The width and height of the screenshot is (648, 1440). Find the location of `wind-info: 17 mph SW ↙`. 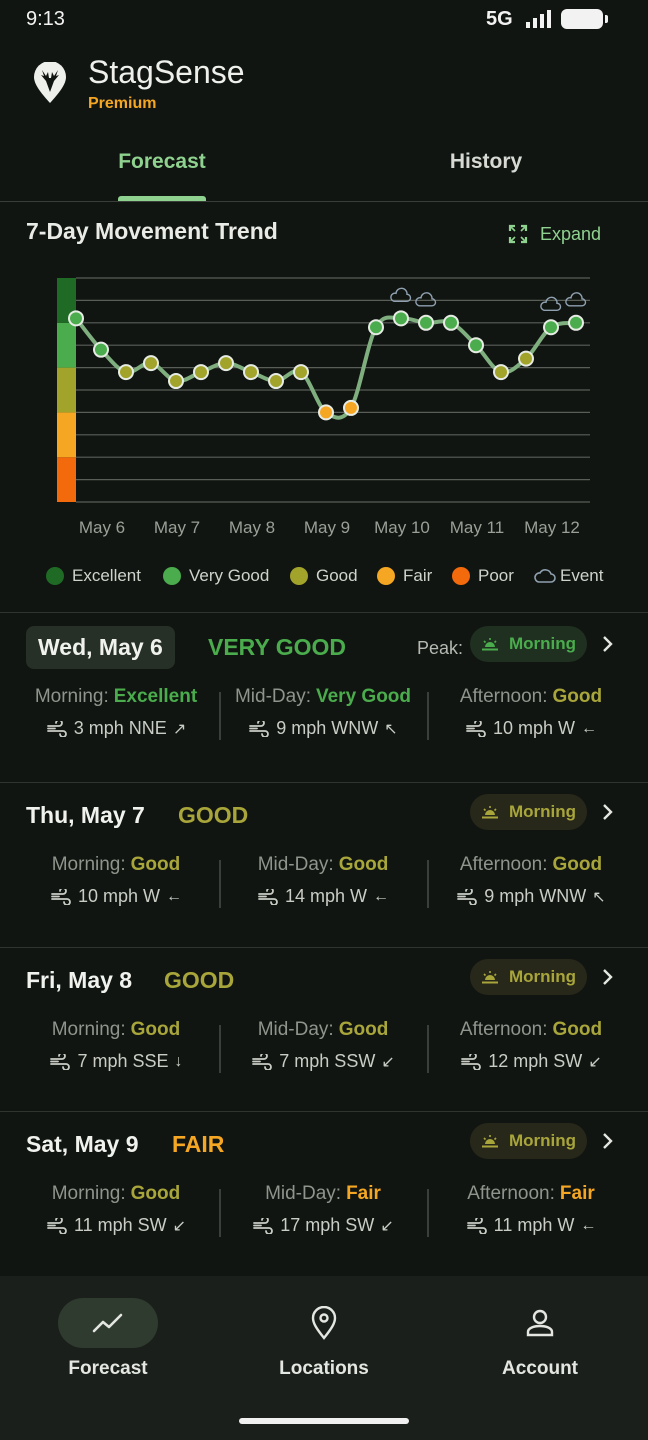

wind-info: 17 mph SW ↙ is located at coordinates (323, 1225).